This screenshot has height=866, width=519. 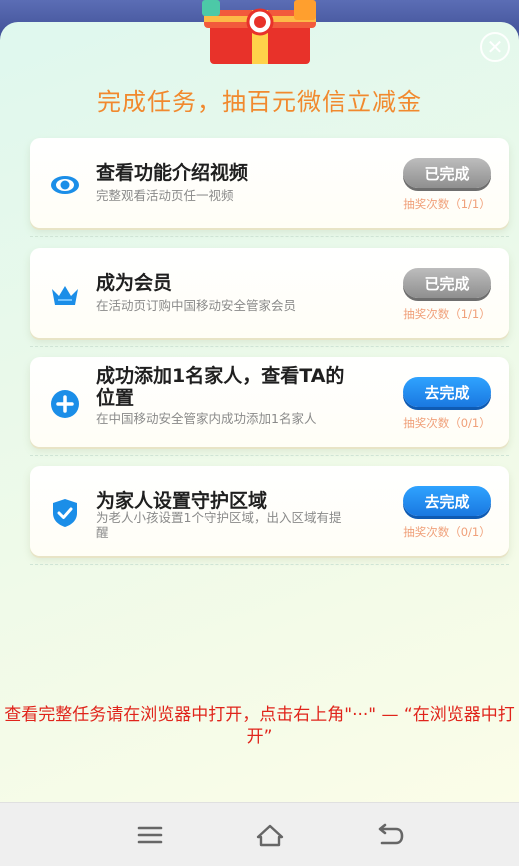 What do you see at coordinates (150, 835) in the screenshot?
I see `menu-icon` at bounding box center [150, 835].